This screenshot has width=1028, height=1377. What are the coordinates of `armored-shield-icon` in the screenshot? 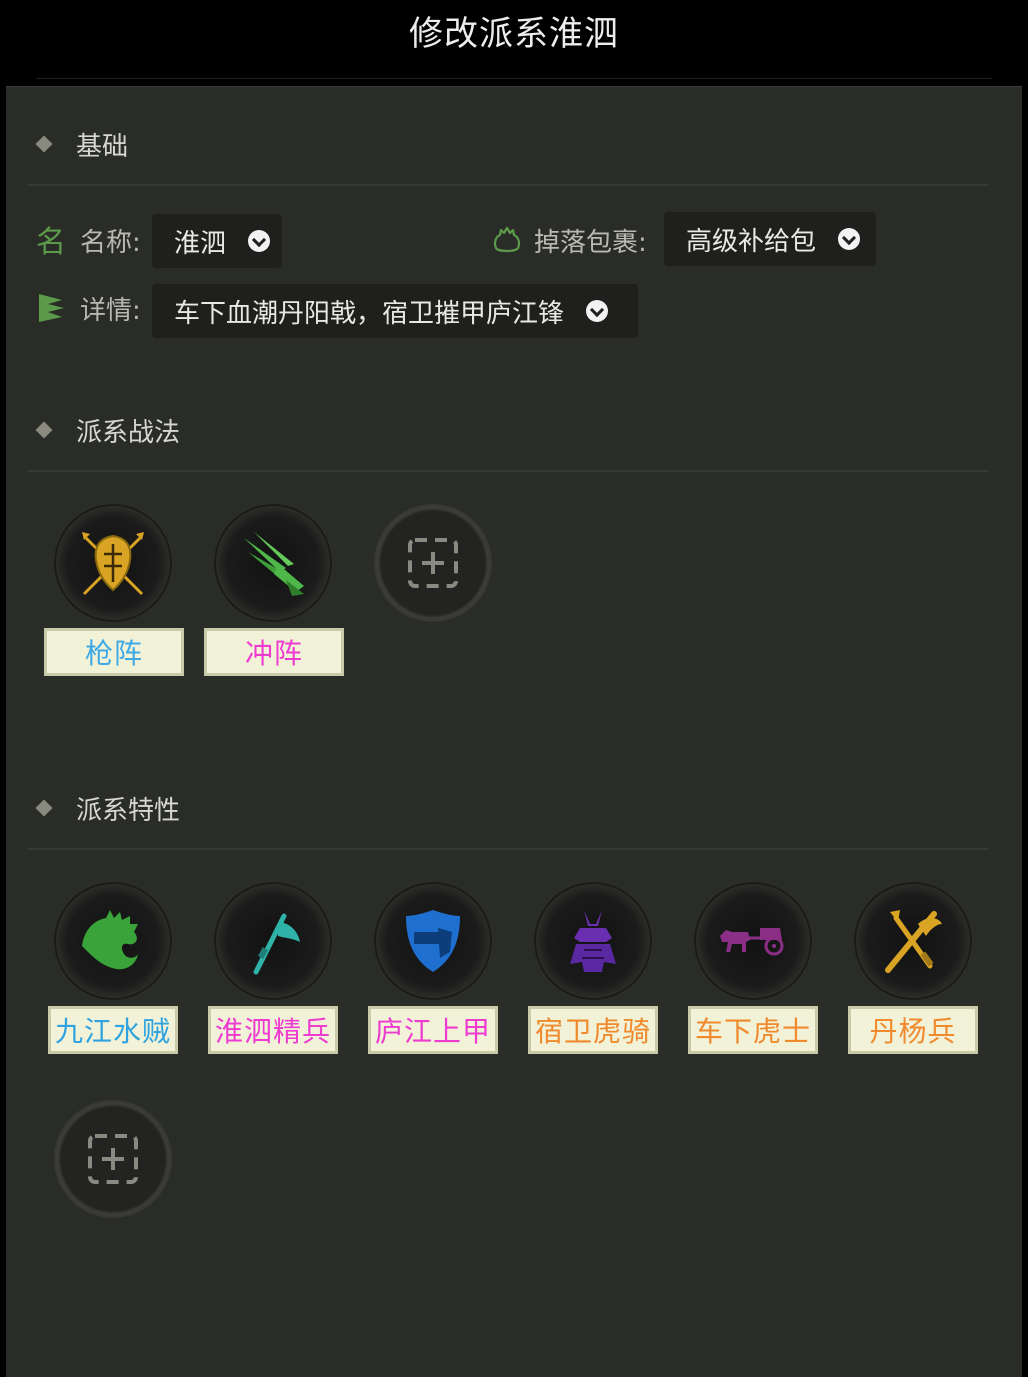 It's located at (433, 941).